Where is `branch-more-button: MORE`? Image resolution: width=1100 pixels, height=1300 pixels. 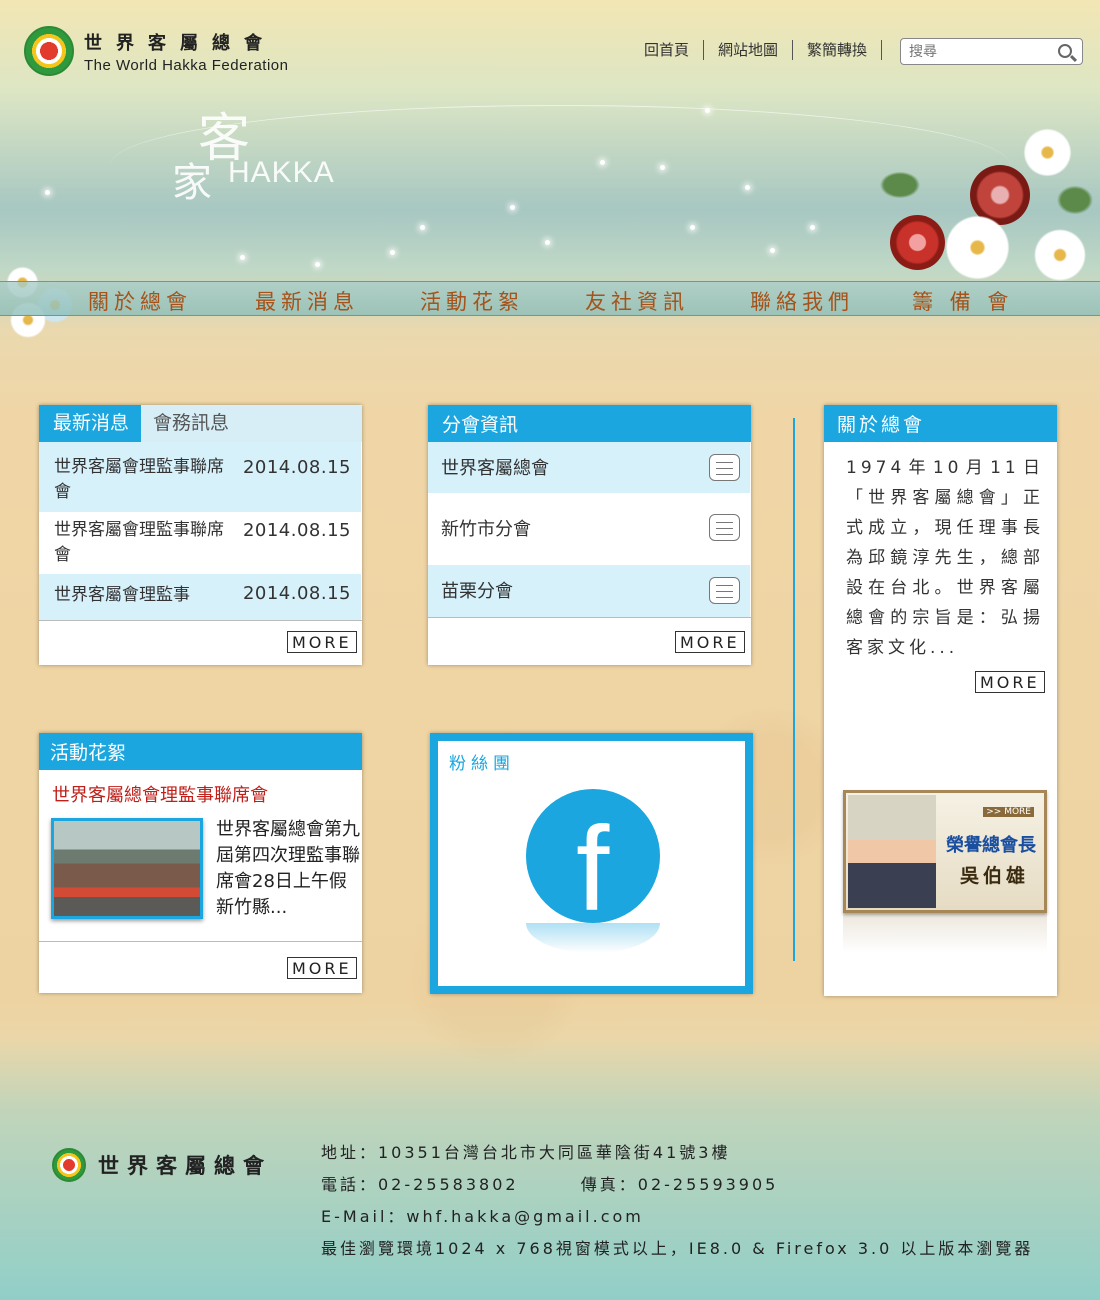
branch-more-button: MORE is located at coordinates (710, 642).